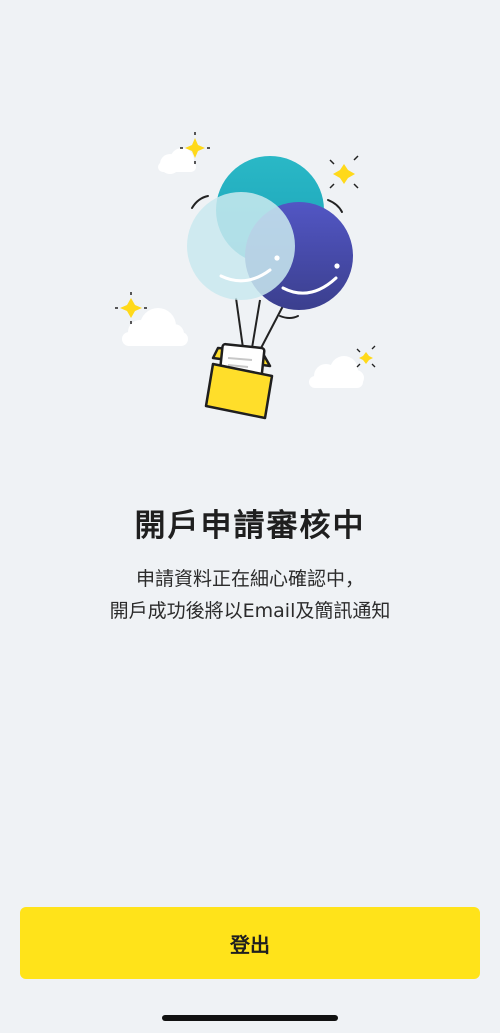 This screenshot has width=500, height=1033. I want to click on envelope-icon, so click(239, 381).